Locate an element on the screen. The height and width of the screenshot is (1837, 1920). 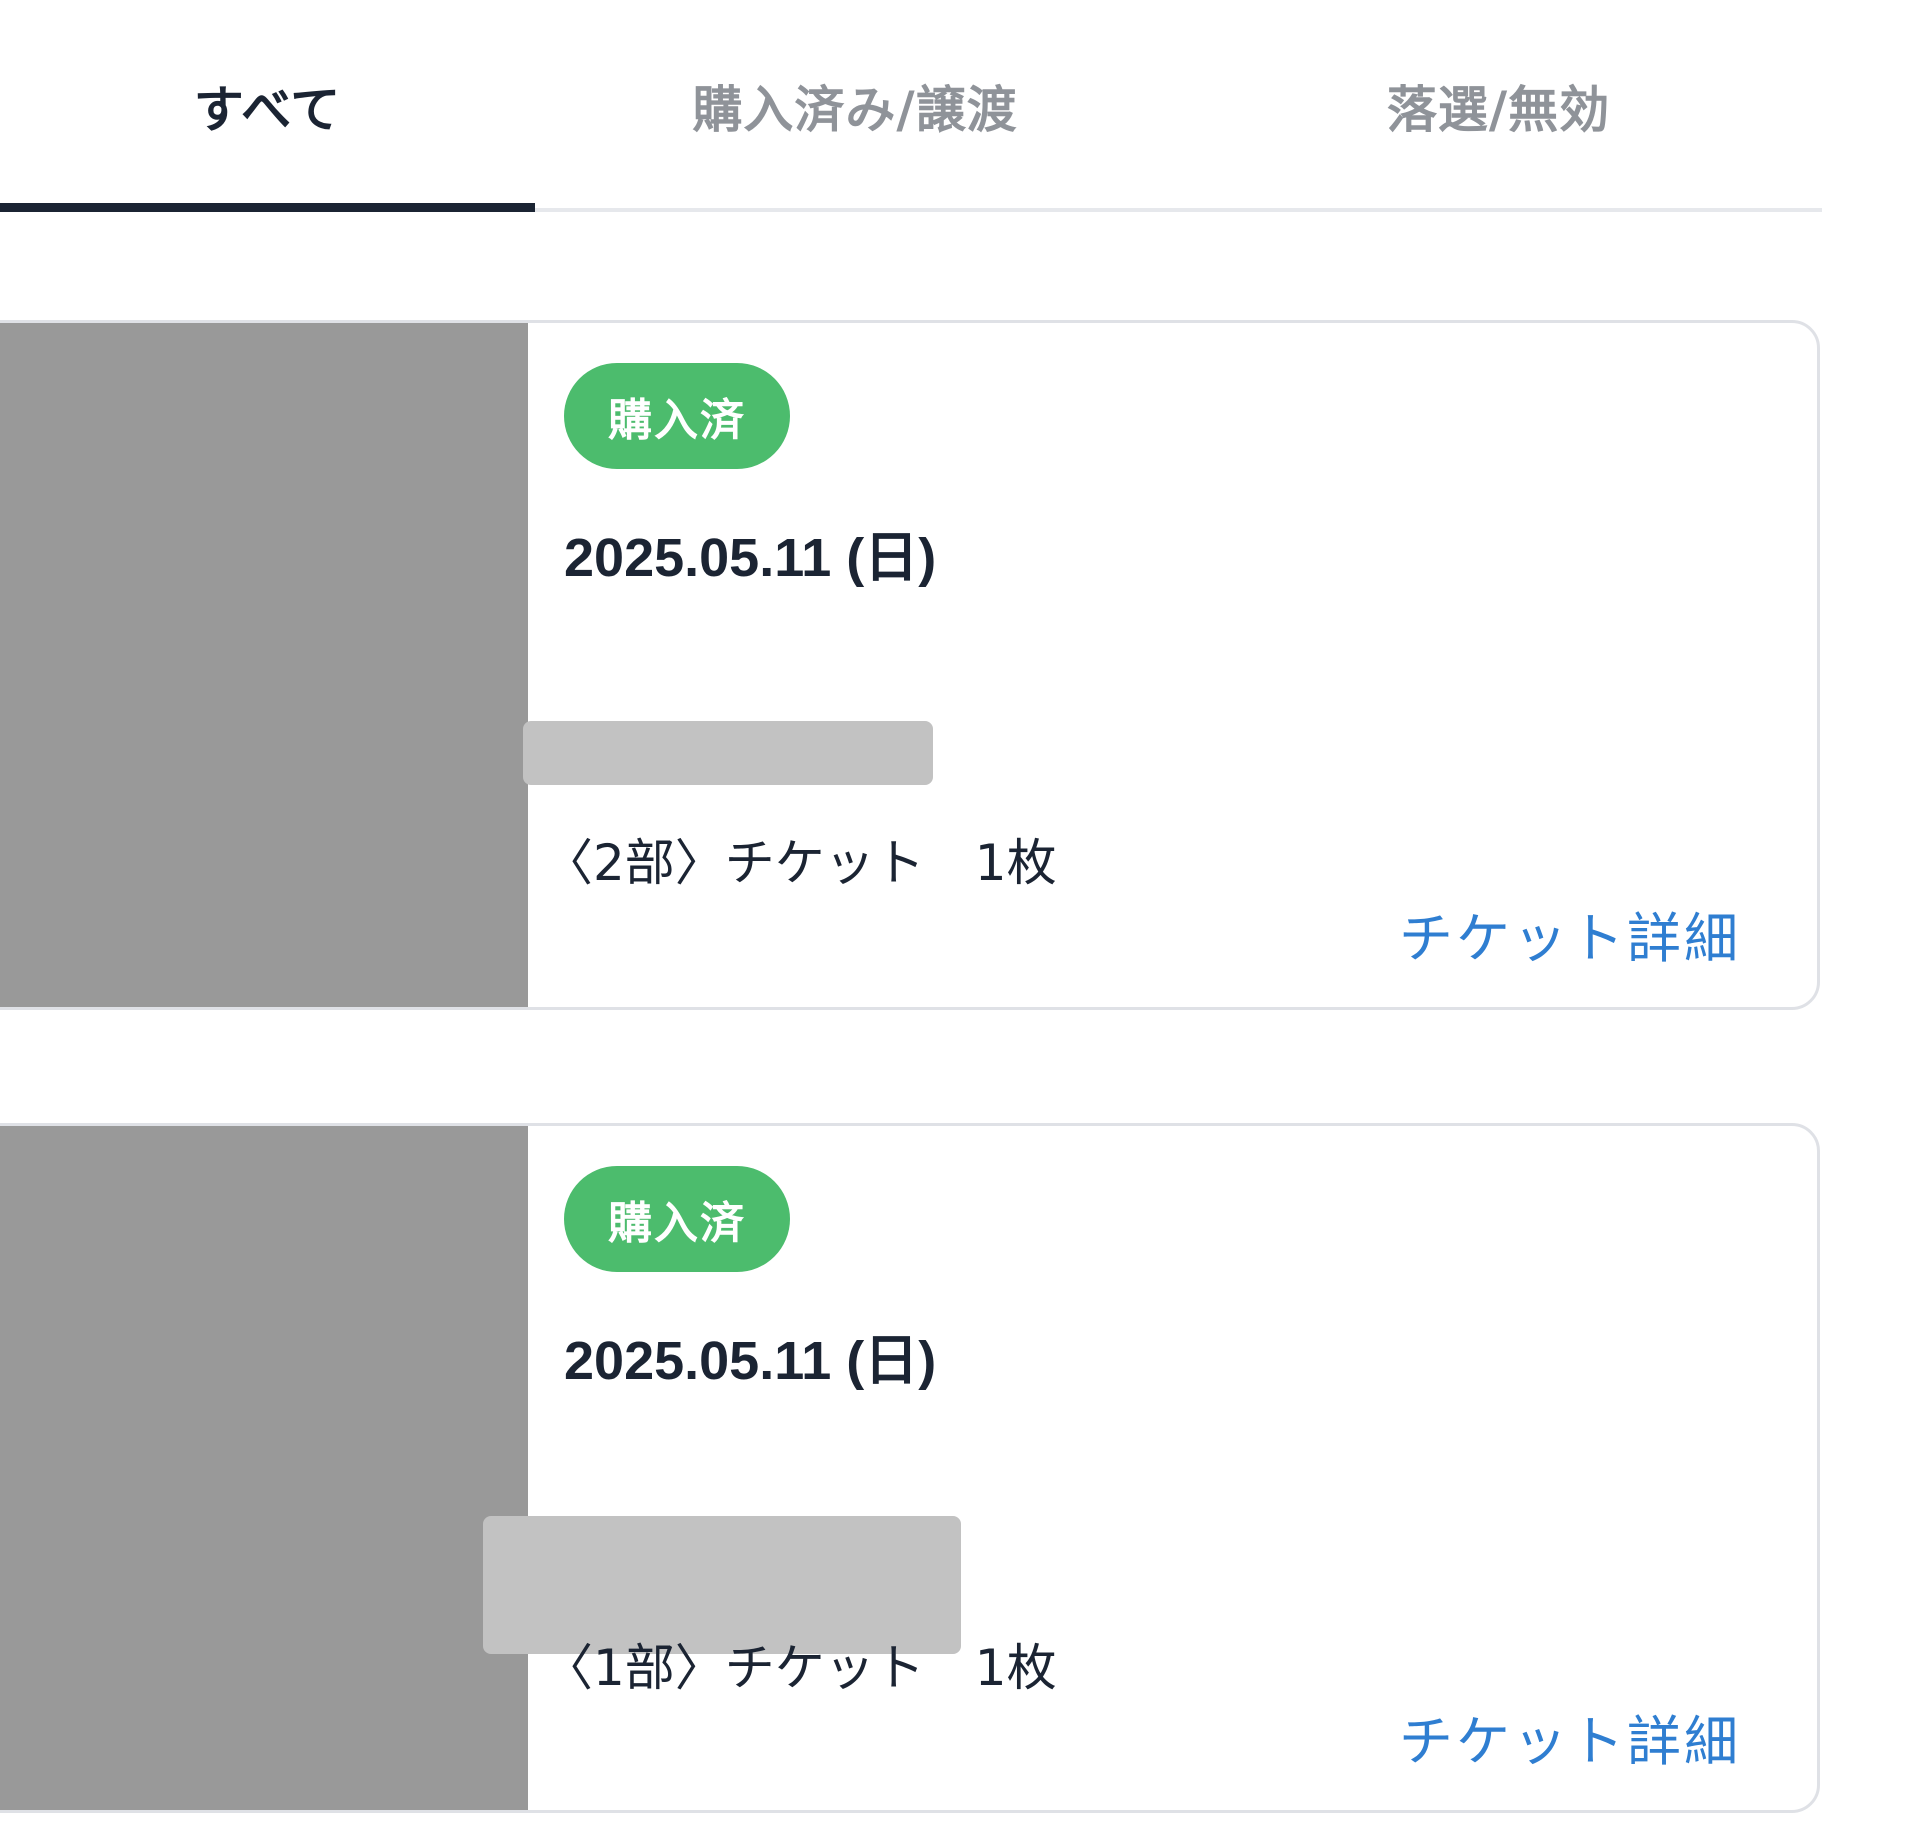
status-tab-bar: すべて 購入済み/譲渡 落選/無効 is located at coordinates (911, 106).